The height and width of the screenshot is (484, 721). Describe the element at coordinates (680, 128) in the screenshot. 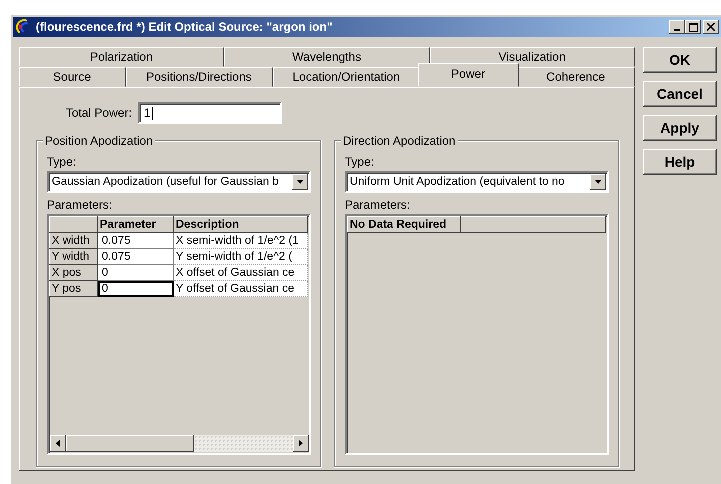

I see `dialog-button: Apply` at that location.